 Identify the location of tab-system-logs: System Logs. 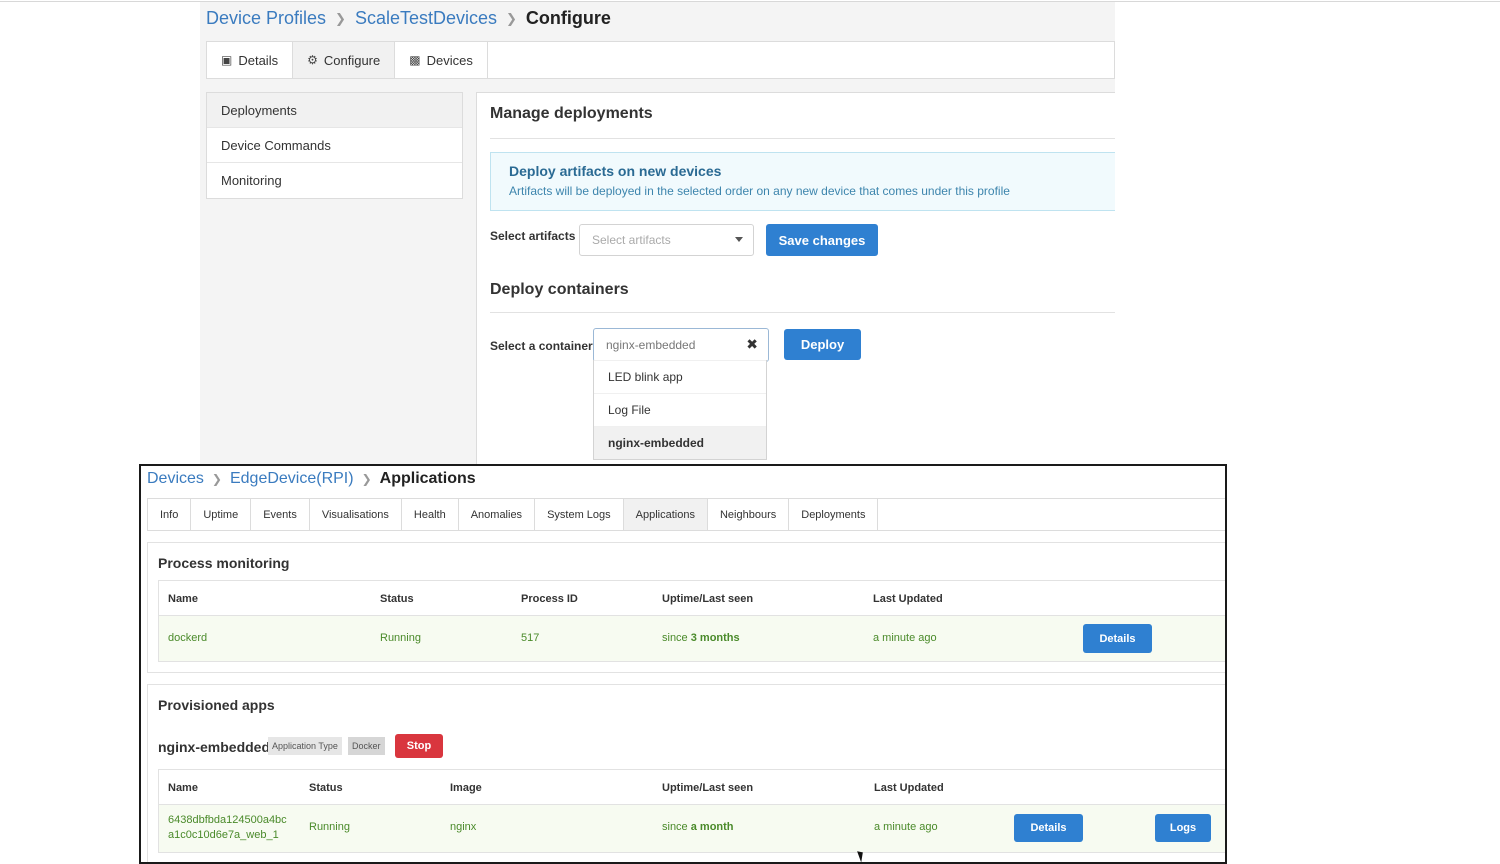
(579, 514).